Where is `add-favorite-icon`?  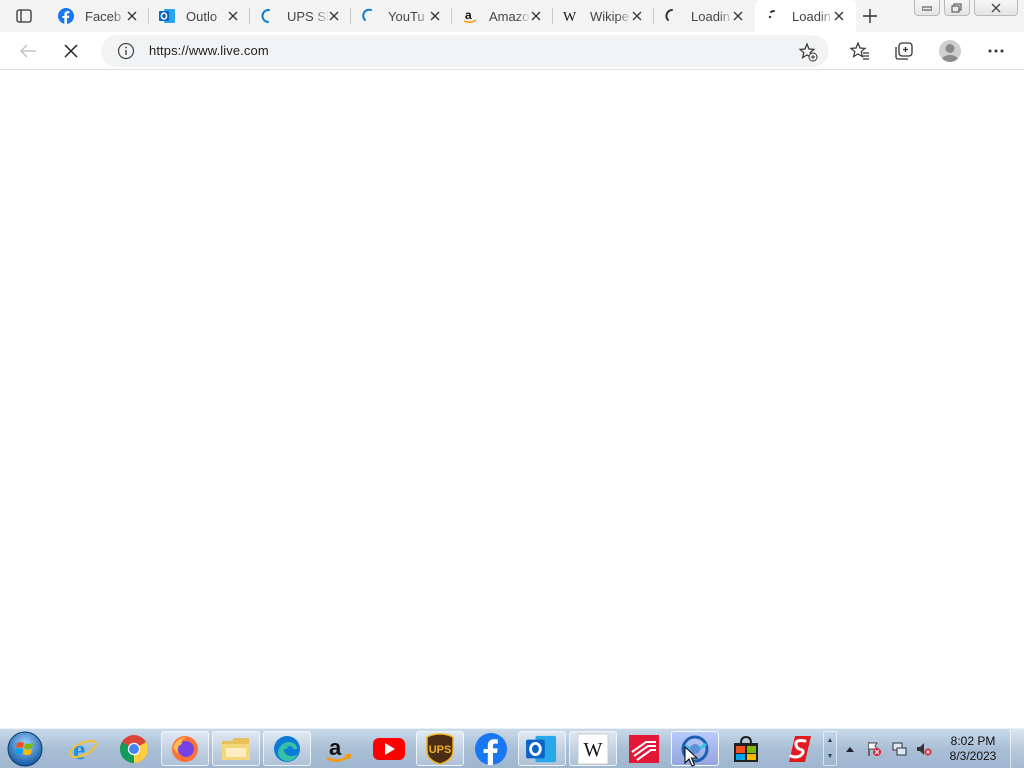
add-favorite-icon is located at coordinates (808, 52).